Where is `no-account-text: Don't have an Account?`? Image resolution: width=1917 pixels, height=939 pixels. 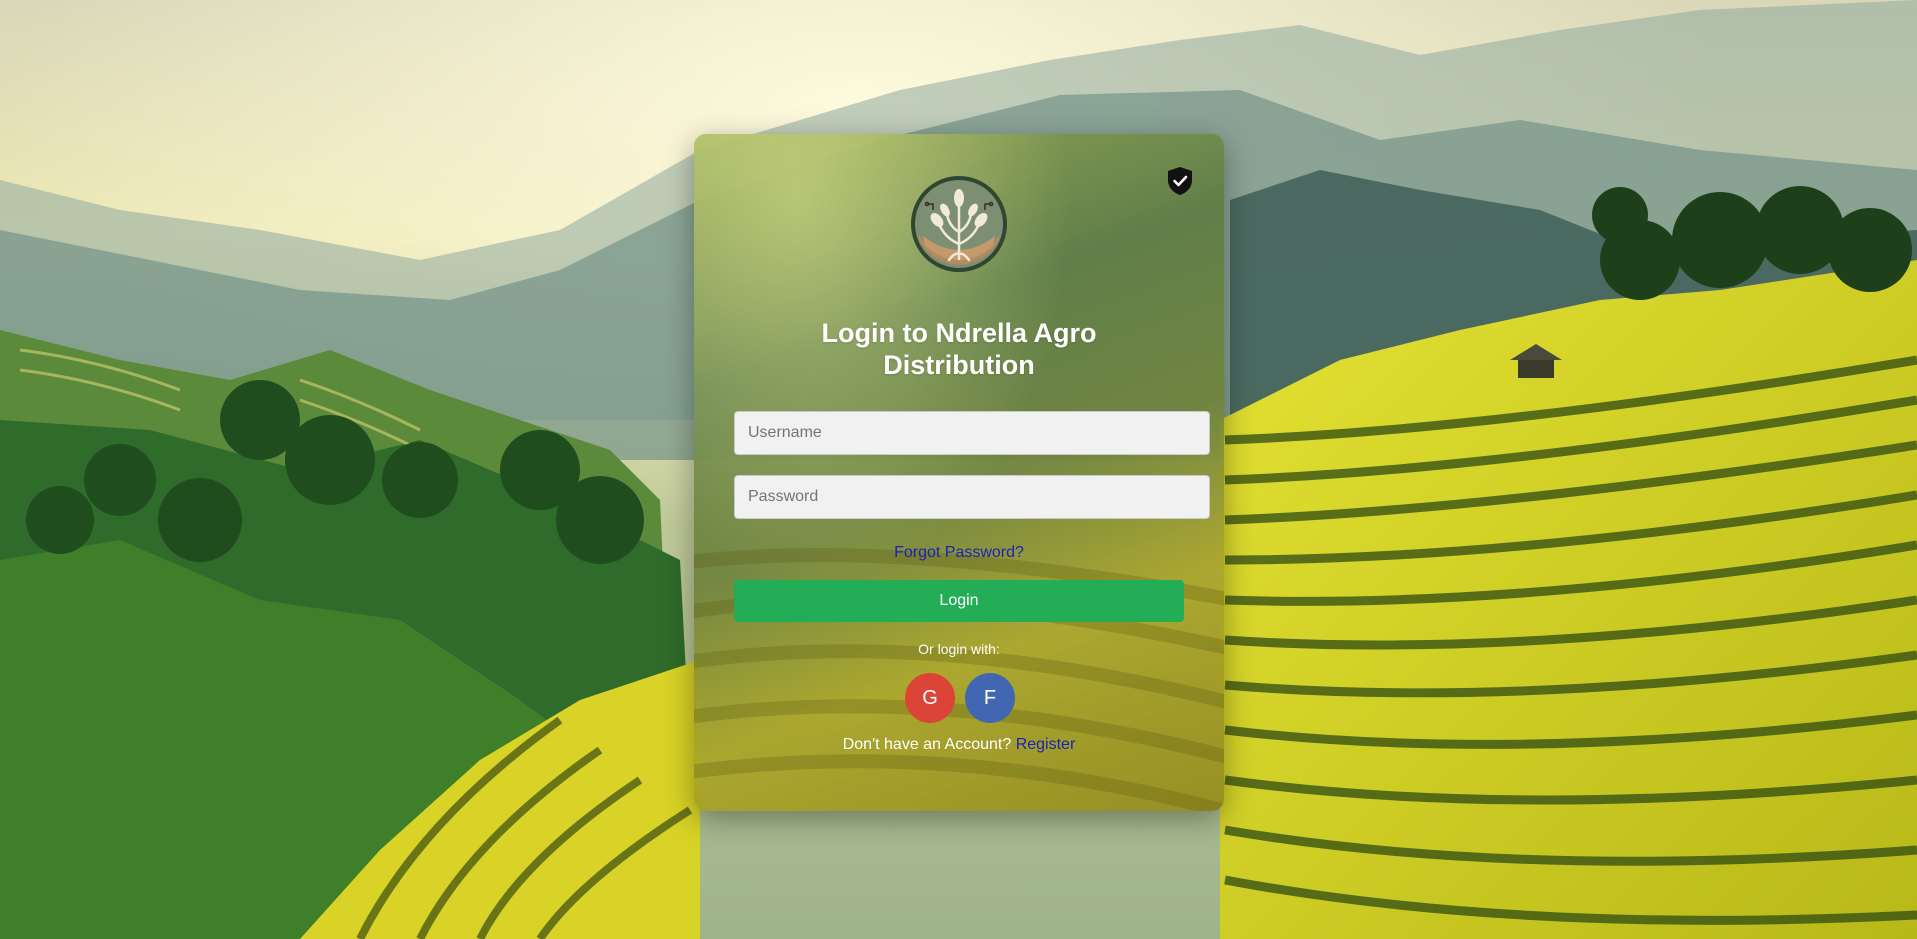
no-account-text: Don't have an Account? is located at coordinates (927, 744).